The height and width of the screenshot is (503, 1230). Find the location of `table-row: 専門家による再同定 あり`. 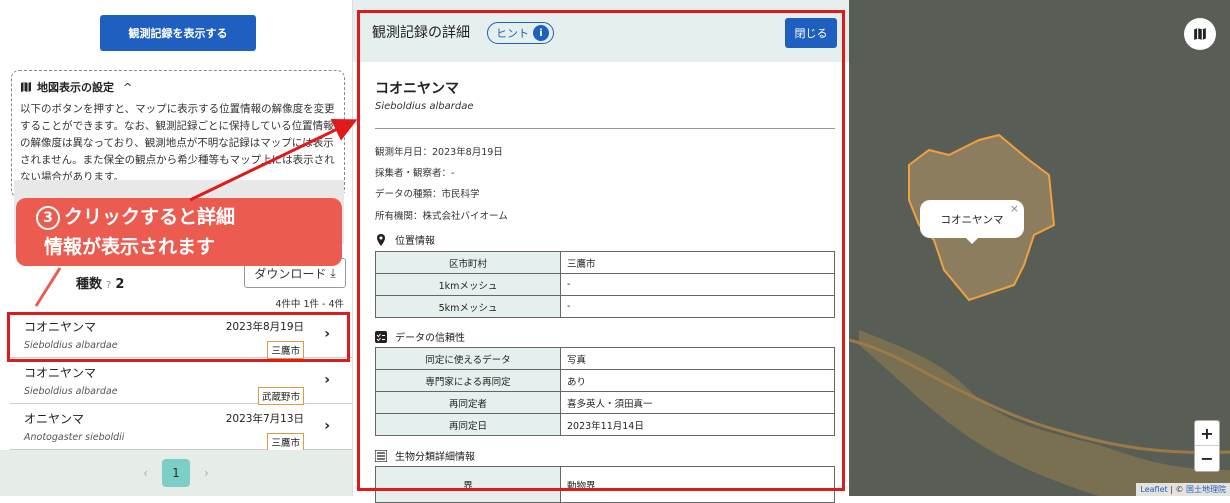

table-row: 専門家による再同定 あり is located at coordinates (605, 380).